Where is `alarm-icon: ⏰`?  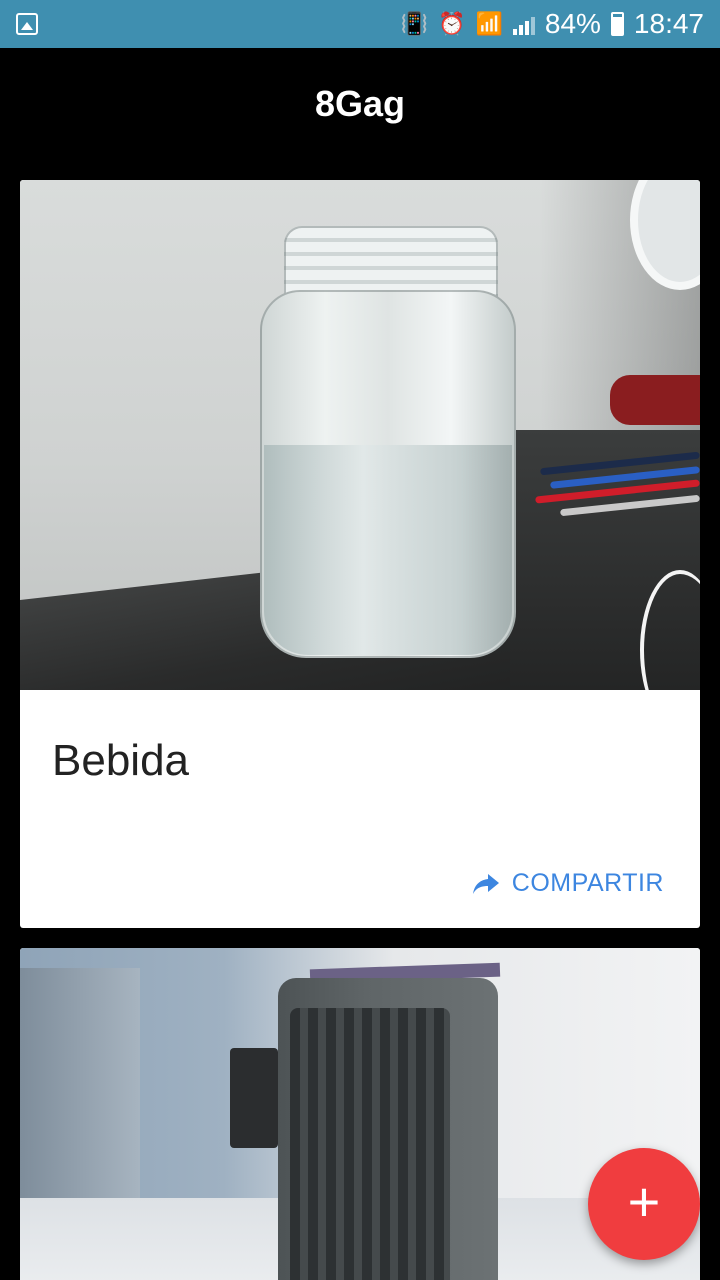
alarm-icon: ⏰ is located at coordinates (452, 23).